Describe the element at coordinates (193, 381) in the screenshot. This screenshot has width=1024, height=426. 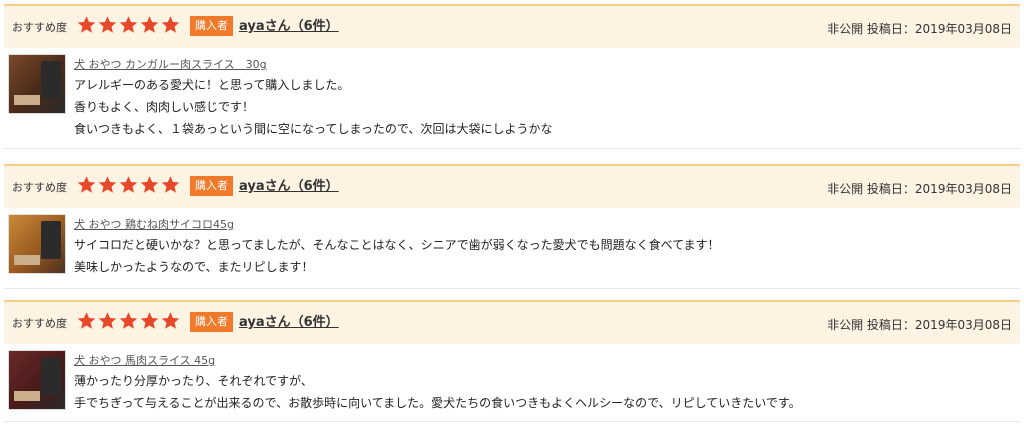
I see `review-line: 薄かったり分厚かったり、それぞれですが、` at that location.